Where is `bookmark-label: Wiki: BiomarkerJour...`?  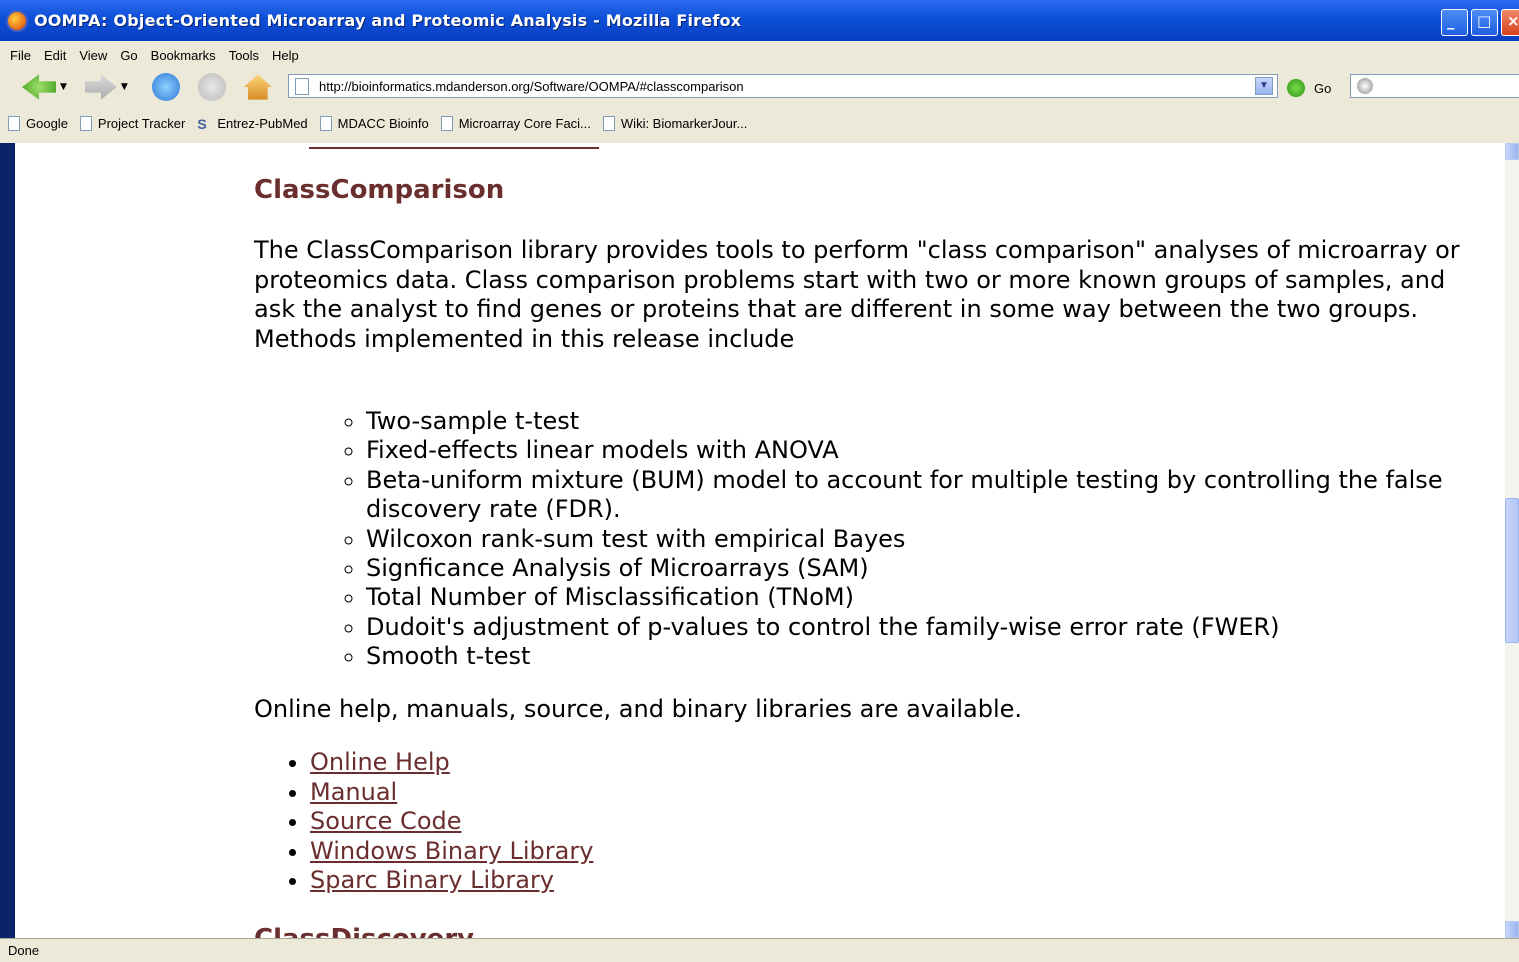 bookmark-label: Wiki: BiomarkerJour... is located at coordinates (684, 123).